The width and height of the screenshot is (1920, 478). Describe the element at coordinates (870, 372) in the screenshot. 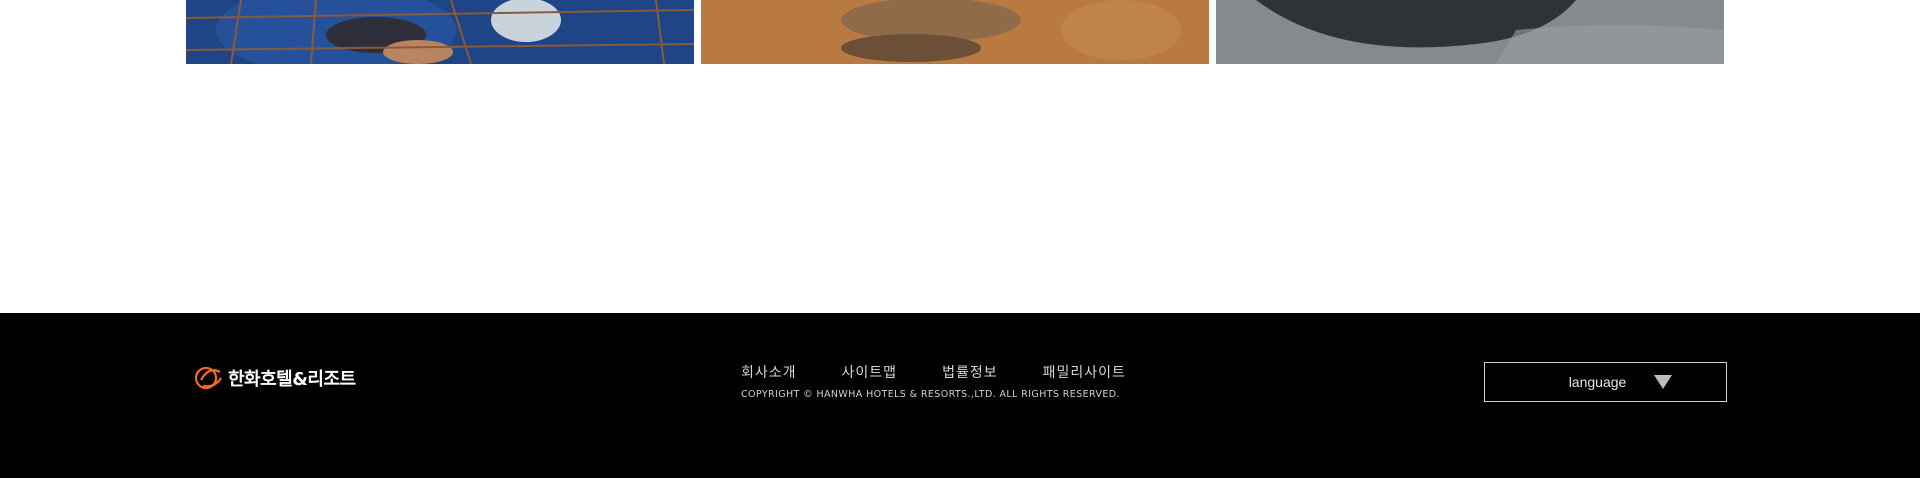

I see `link-sitemap: 사이트맵` at that location.